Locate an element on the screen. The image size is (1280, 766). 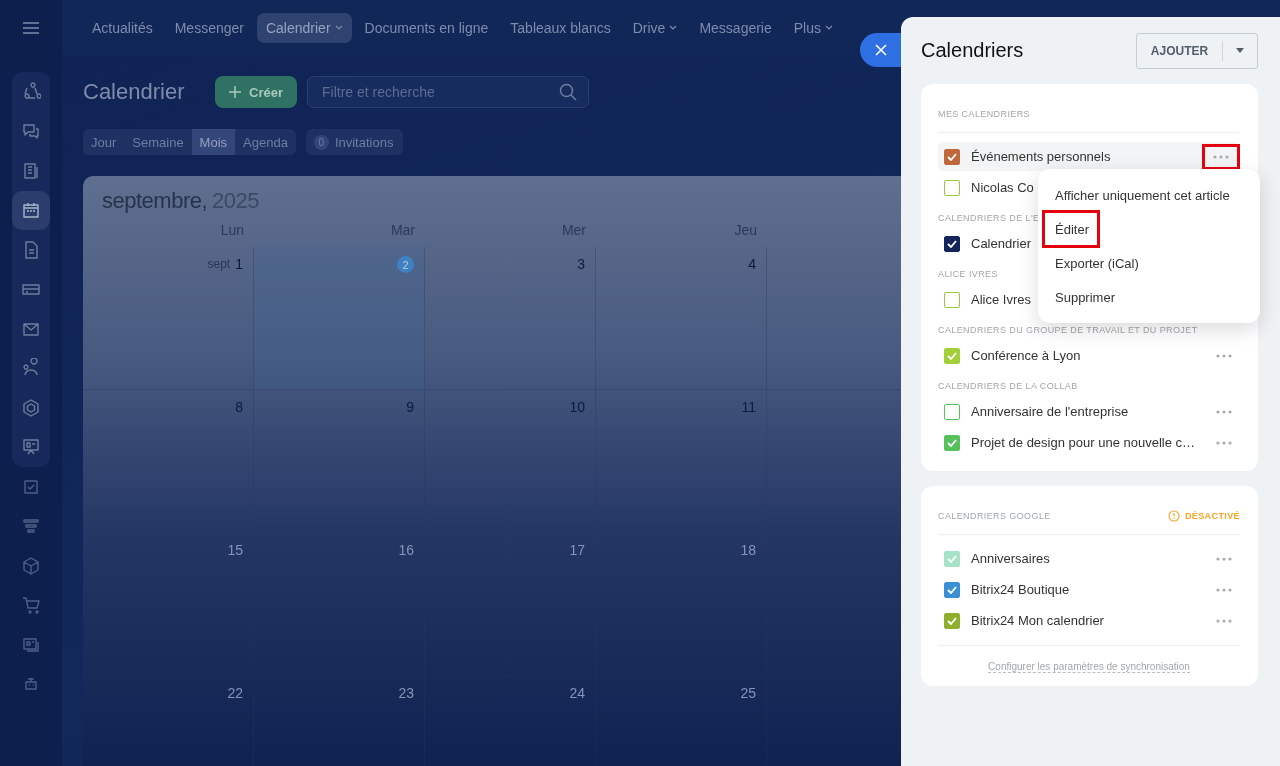
day-number: 23 is located at coordinates (406, 693).